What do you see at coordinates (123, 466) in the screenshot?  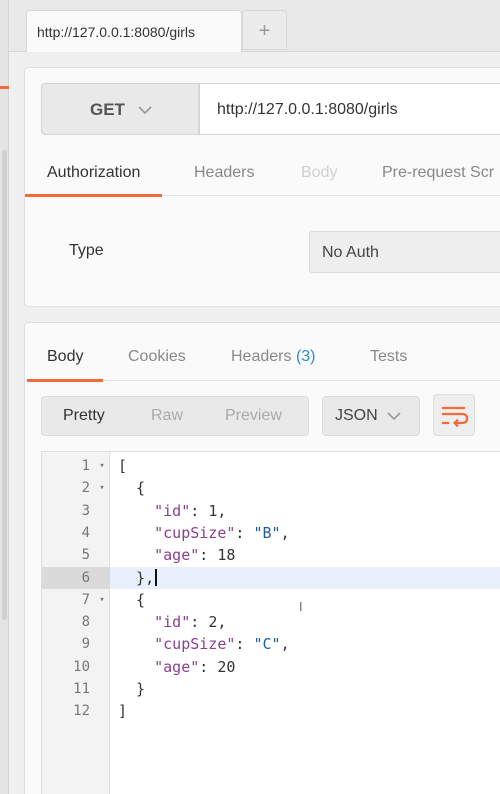 I see `code-text: [` at bounding box center [123, 466].